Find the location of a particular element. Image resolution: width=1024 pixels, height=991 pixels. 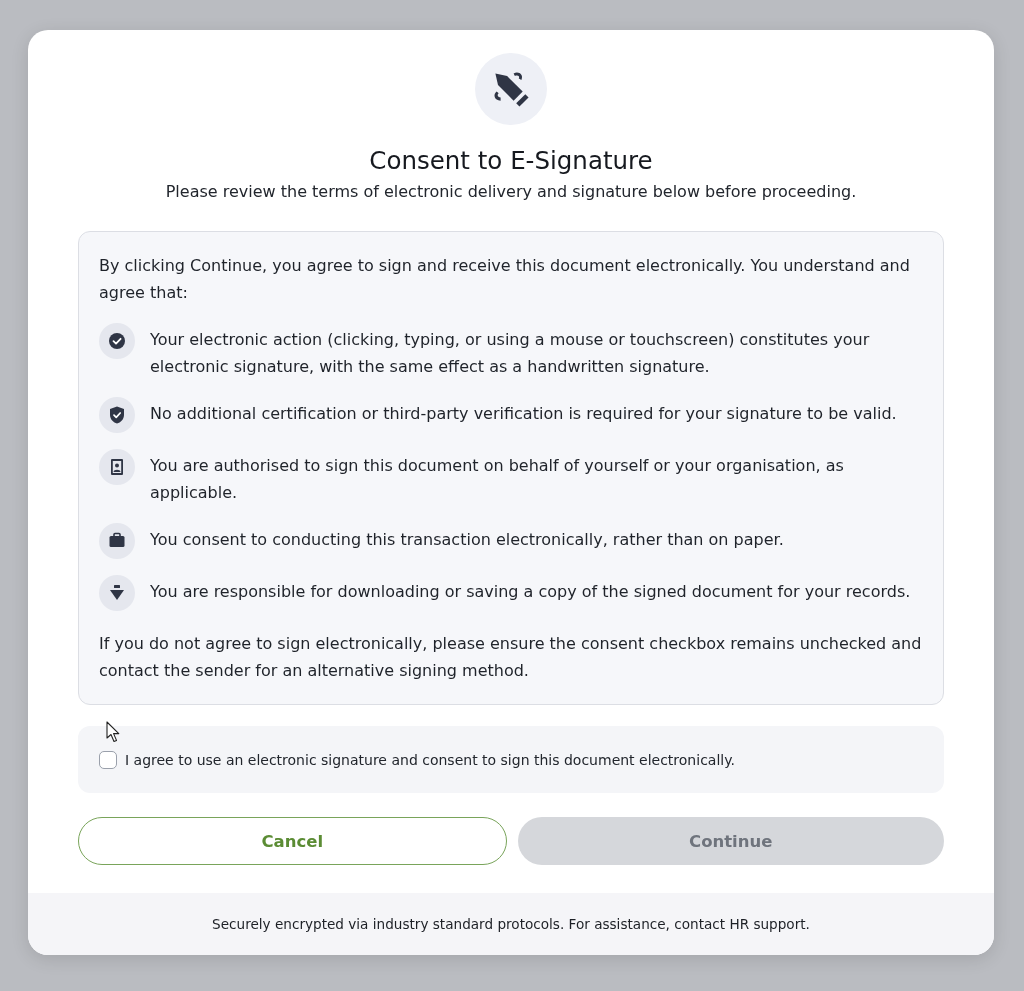

download-icon is located at coordinates (117, 593).